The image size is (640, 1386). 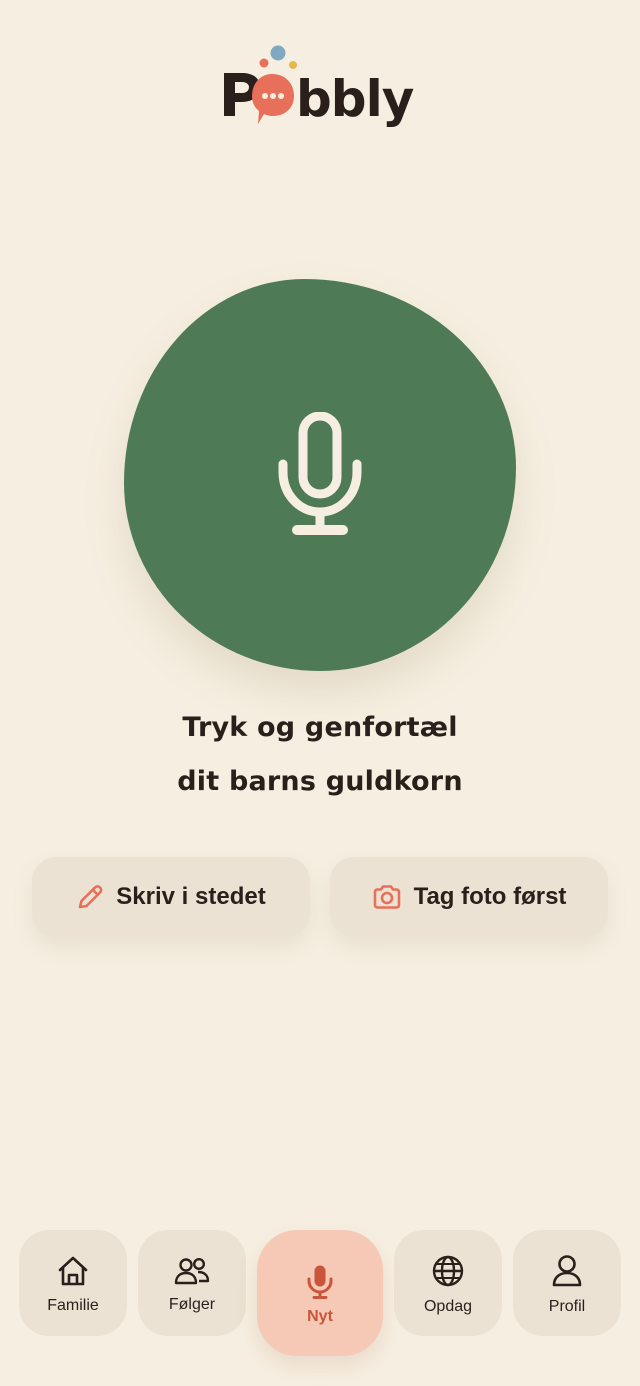 What do you see at coordinates (386, 897) in the screenshot?
I see `camera-icon` at bounding box center [386, 897].